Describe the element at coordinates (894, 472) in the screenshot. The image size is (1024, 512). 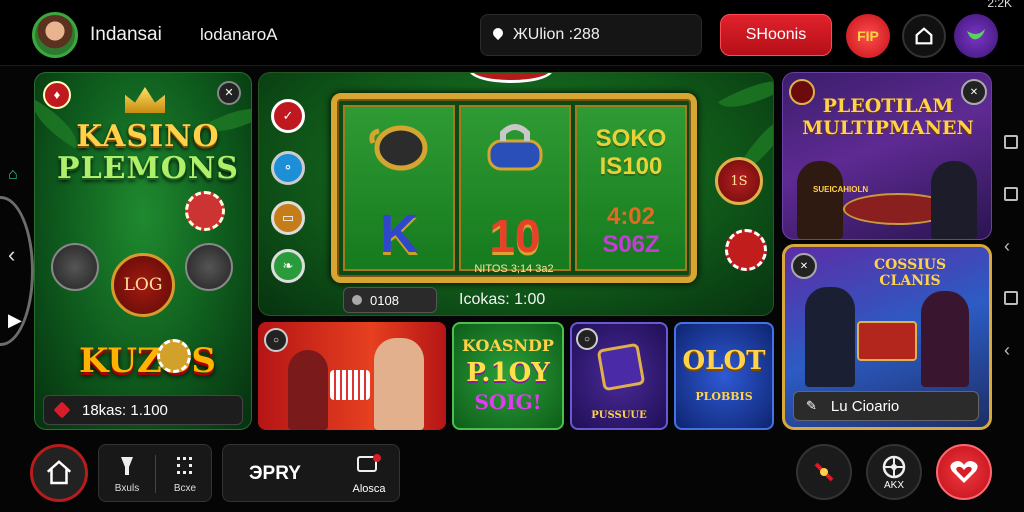
I see `wheel-button: AKX` at that location.